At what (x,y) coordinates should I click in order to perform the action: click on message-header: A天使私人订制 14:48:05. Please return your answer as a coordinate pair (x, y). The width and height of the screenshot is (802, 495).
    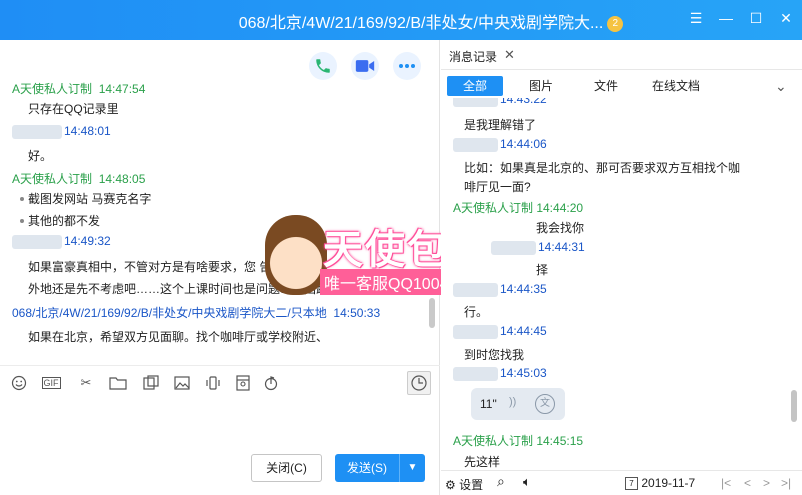
    Looking at the image, I should click on (79, 179).